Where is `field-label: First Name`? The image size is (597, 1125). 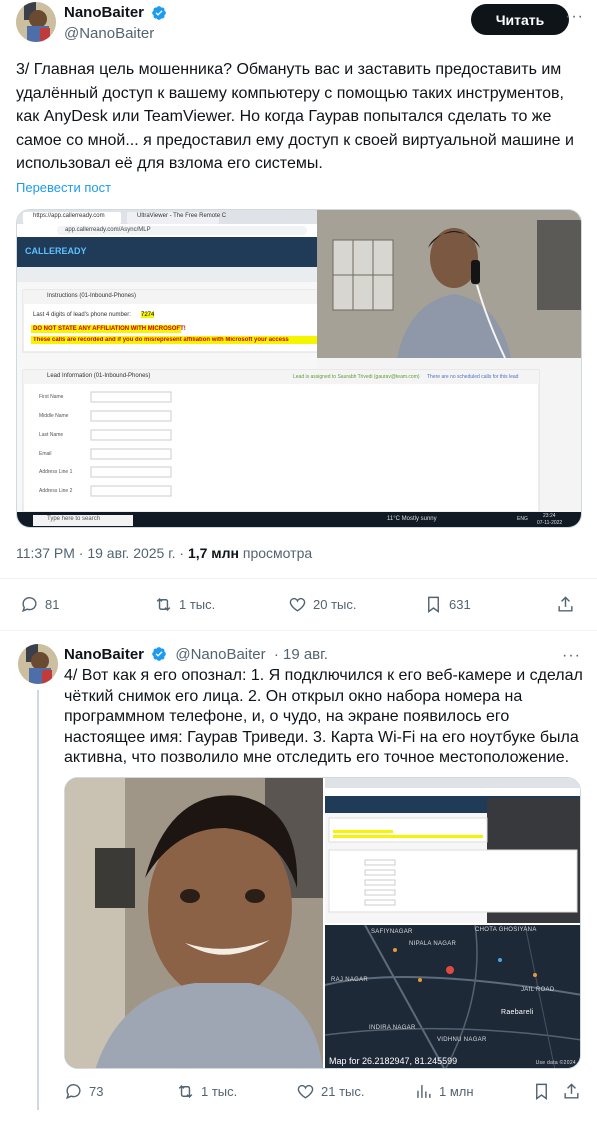
field-label: First Name is located at coordinates (51, 397).